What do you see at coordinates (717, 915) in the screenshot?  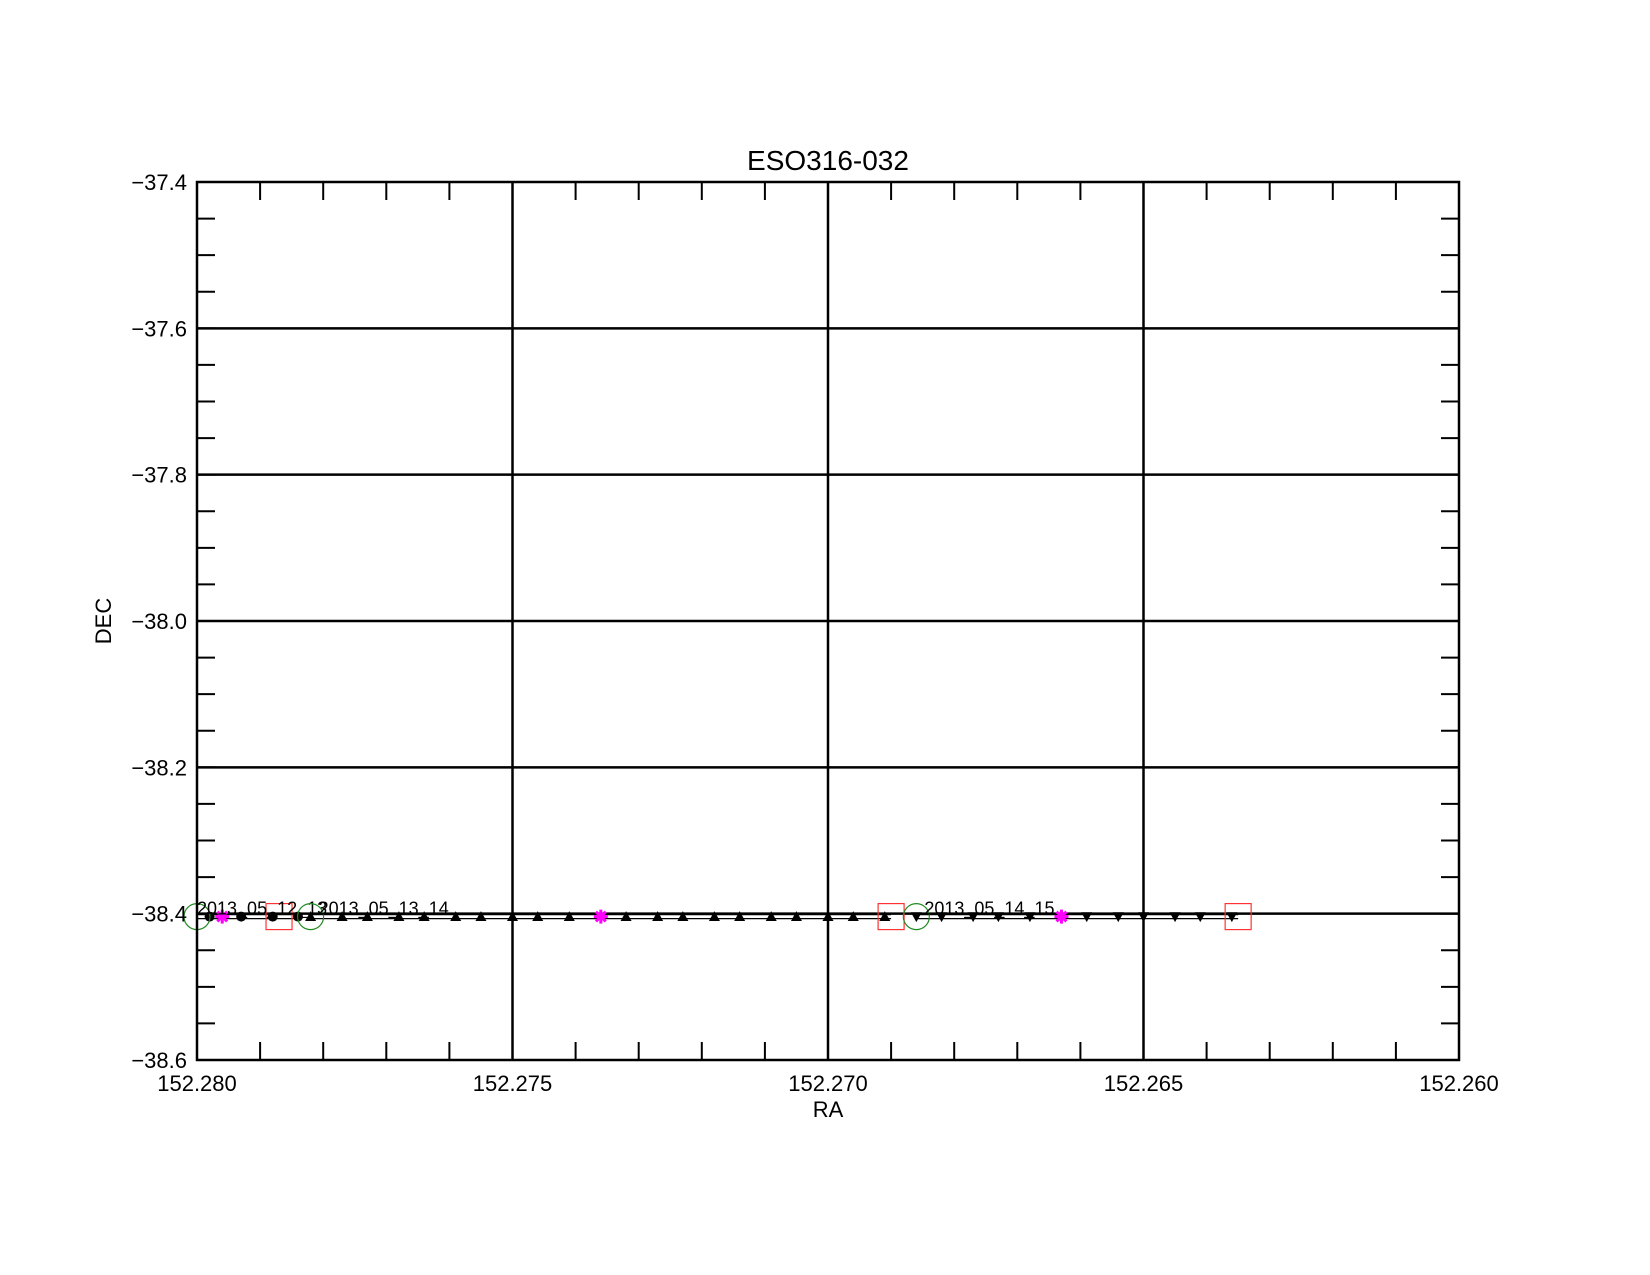 I see `data-layer: 2013_05_12_132013_05_13_14 2013_05_14_15` at bounding box center [717, 915].